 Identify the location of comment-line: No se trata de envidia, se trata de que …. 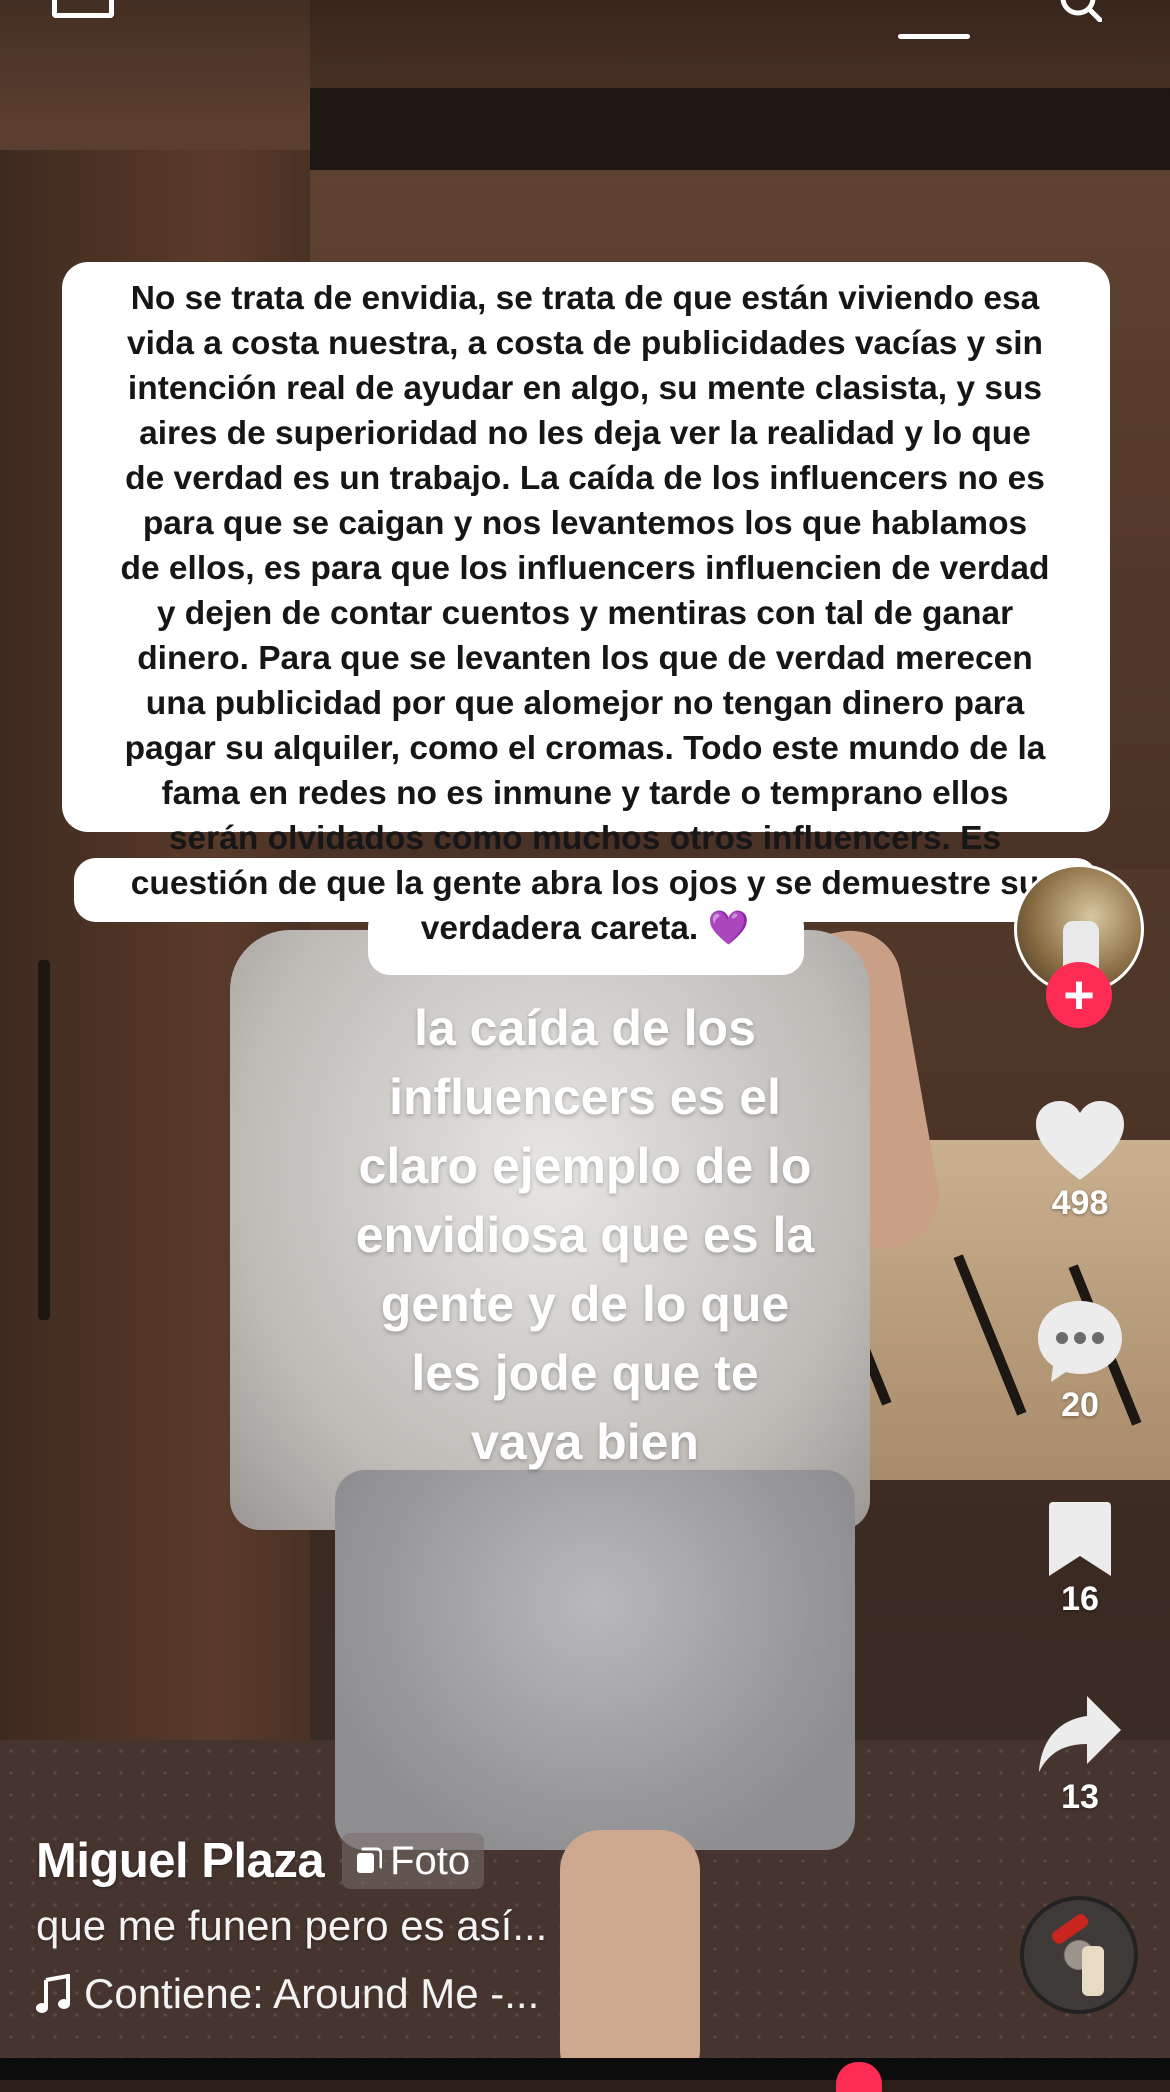
(585, 298).